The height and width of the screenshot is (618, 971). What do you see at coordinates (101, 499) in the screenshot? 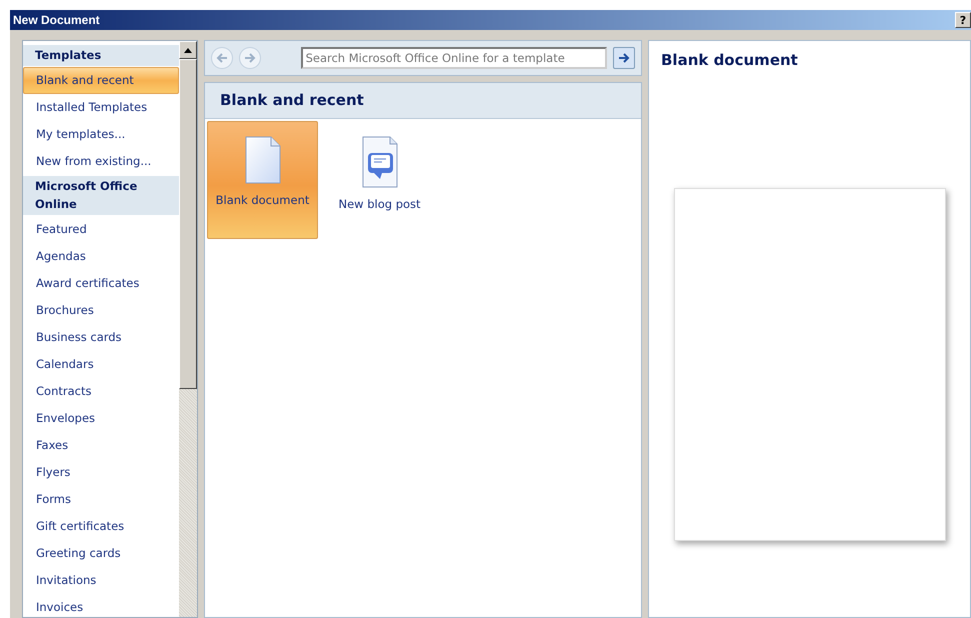
I see `category-item: Forms` at bounding box center [101, 499].